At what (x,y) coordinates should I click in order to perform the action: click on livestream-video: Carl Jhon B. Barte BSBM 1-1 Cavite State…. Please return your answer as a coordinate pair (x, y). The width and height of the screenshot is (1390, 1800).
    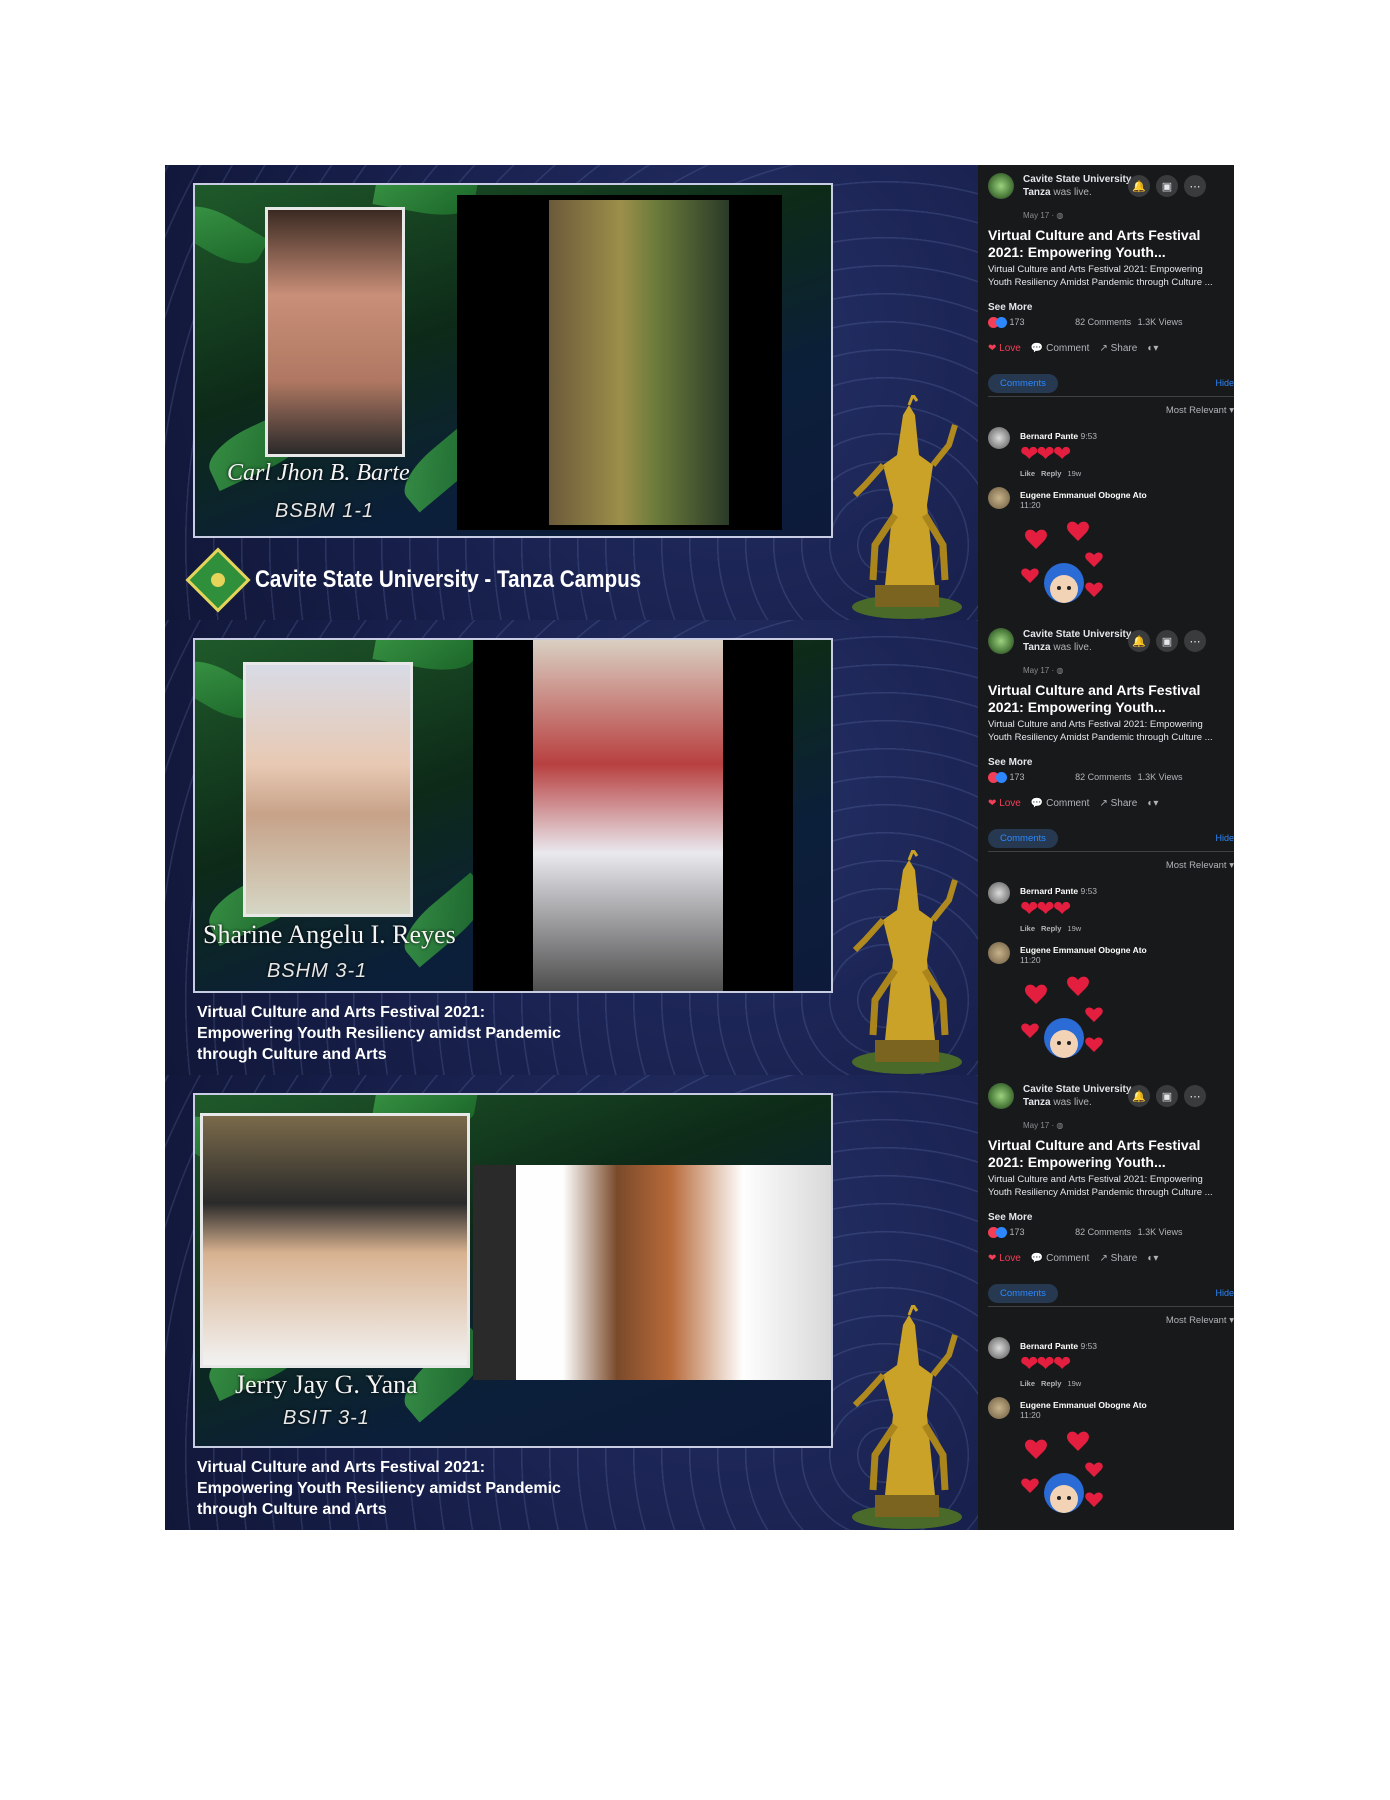
    Looking at the image, I should click on (571, 392).